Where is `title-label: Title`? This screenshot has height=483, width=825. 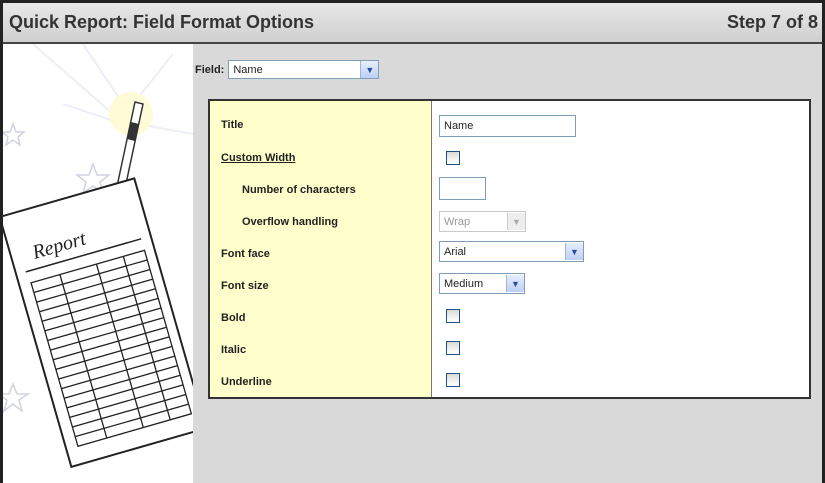
title-label: Title is located at coordinates (232, 125).